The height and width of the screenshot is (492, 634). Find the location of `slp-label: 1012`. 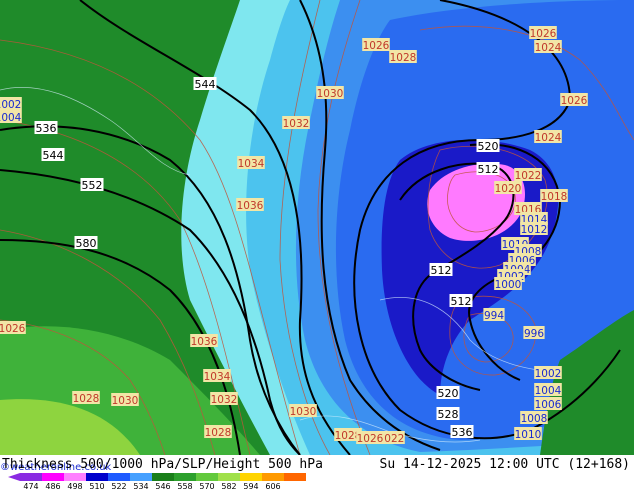

slp-label: 1012 is located at coordinates (534, 229).